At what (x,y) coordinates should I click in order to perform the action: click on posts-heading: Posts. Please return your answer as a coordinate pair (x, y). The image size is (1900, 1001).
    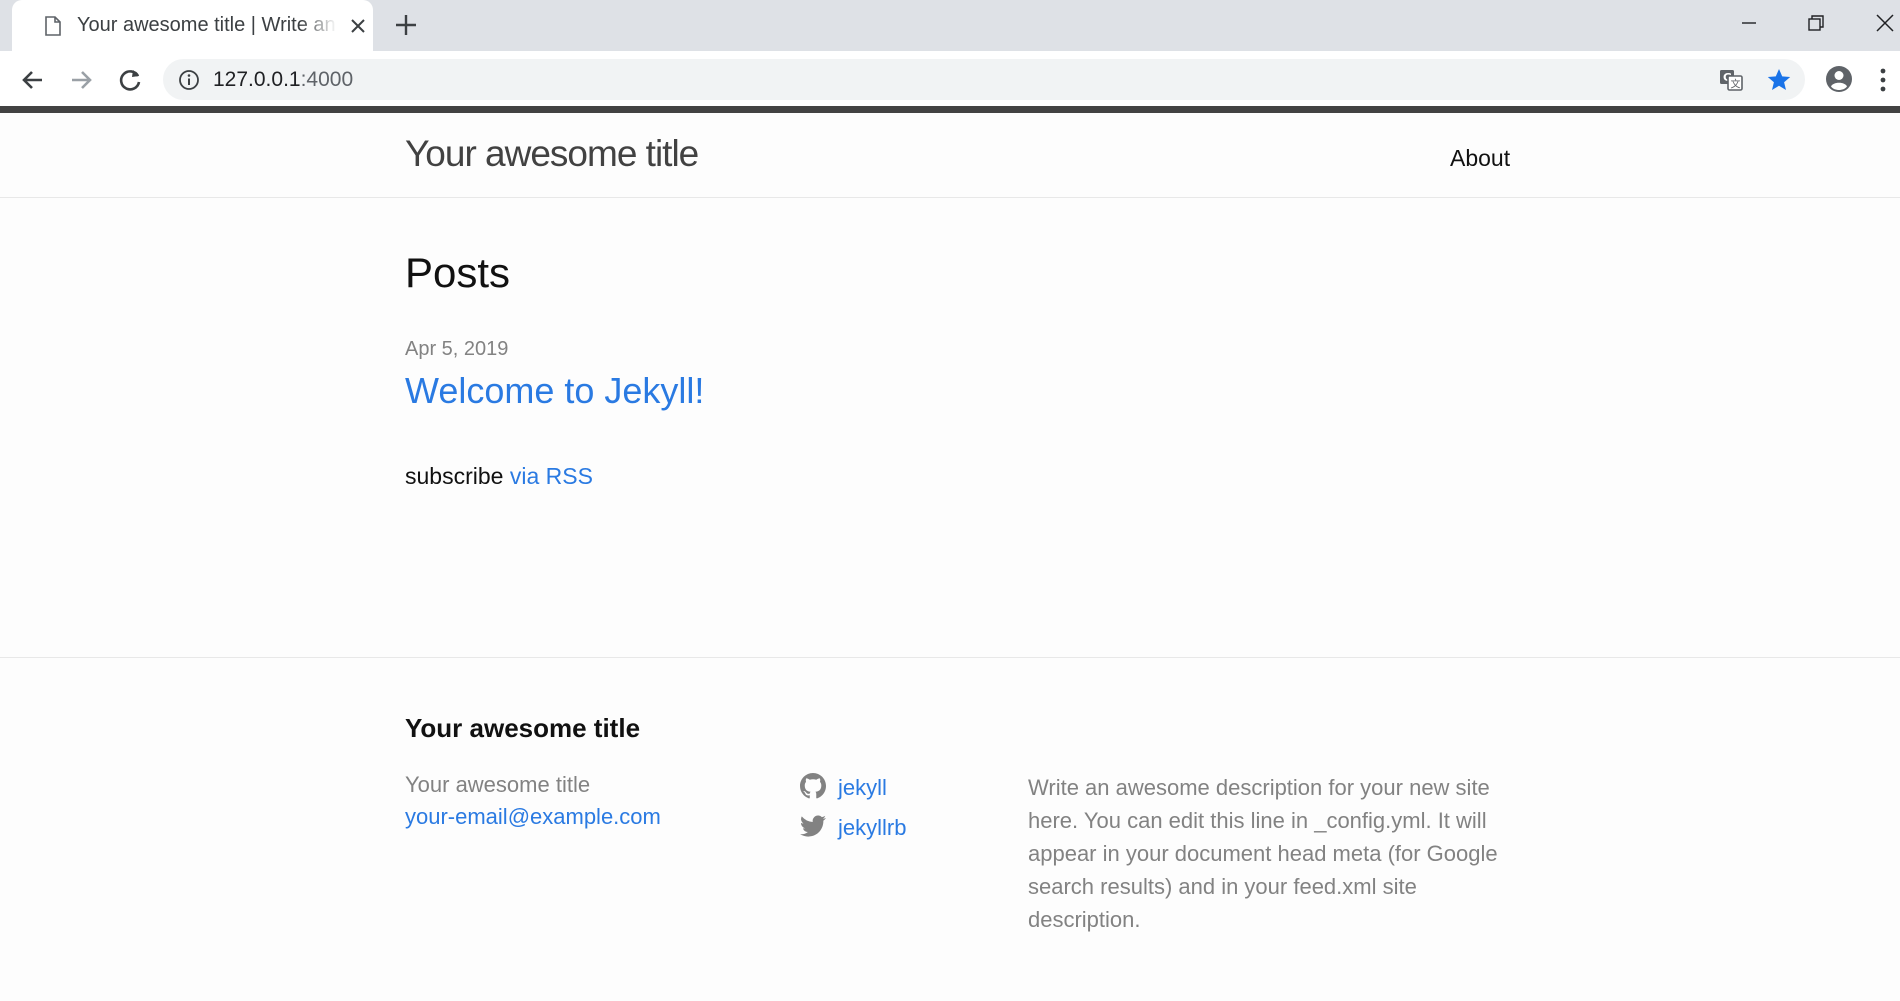
    Looking at the image, I should click on (458, 272).